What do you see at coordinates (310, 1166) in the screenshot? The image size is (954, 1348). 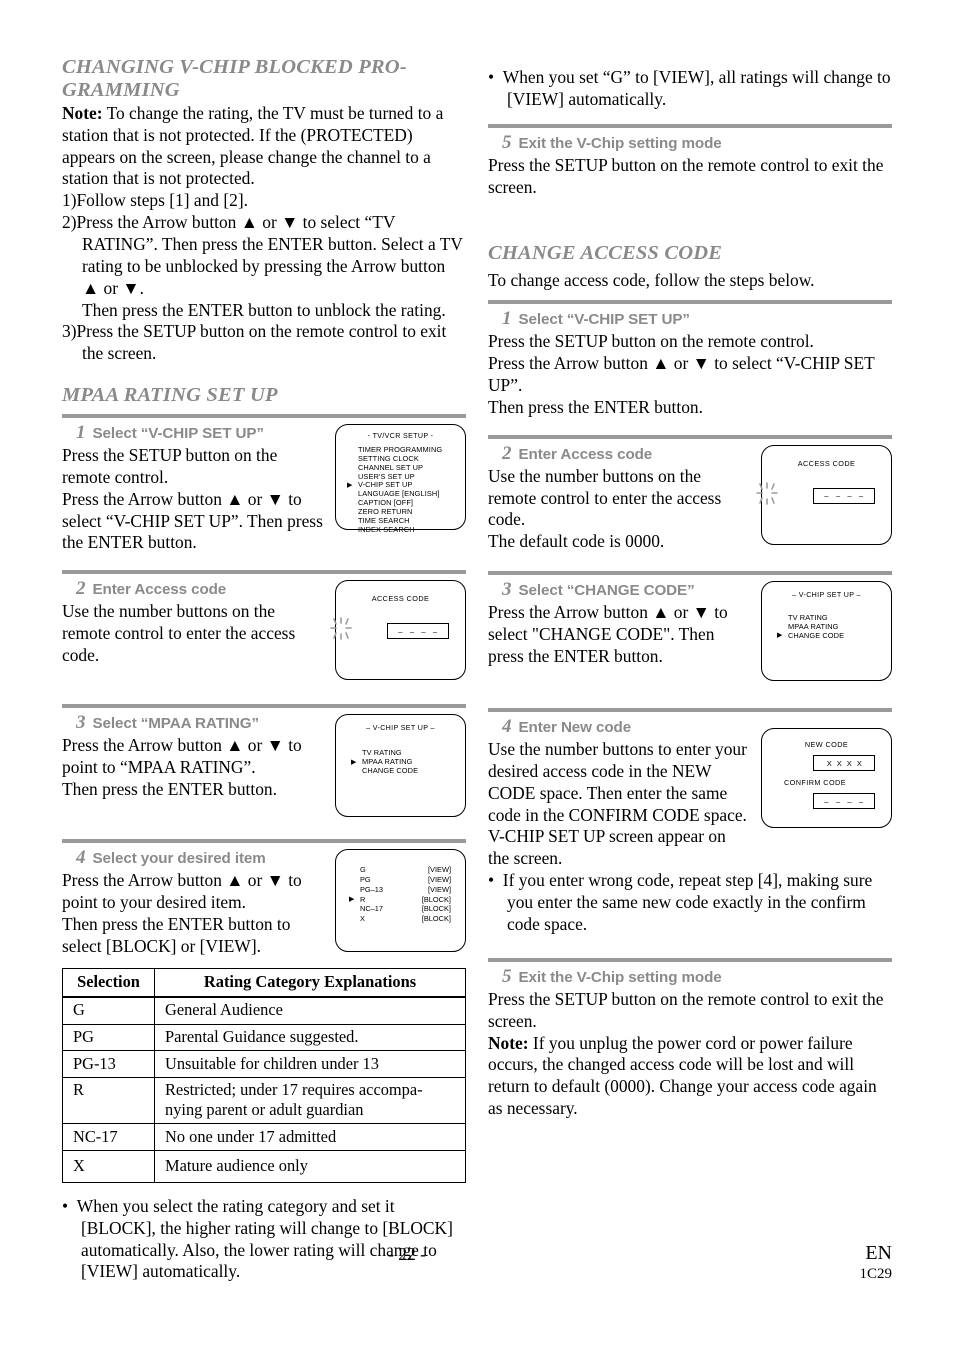 I see `table-cell-explanation: Mature audience only` at bounding box center [310, 1166].